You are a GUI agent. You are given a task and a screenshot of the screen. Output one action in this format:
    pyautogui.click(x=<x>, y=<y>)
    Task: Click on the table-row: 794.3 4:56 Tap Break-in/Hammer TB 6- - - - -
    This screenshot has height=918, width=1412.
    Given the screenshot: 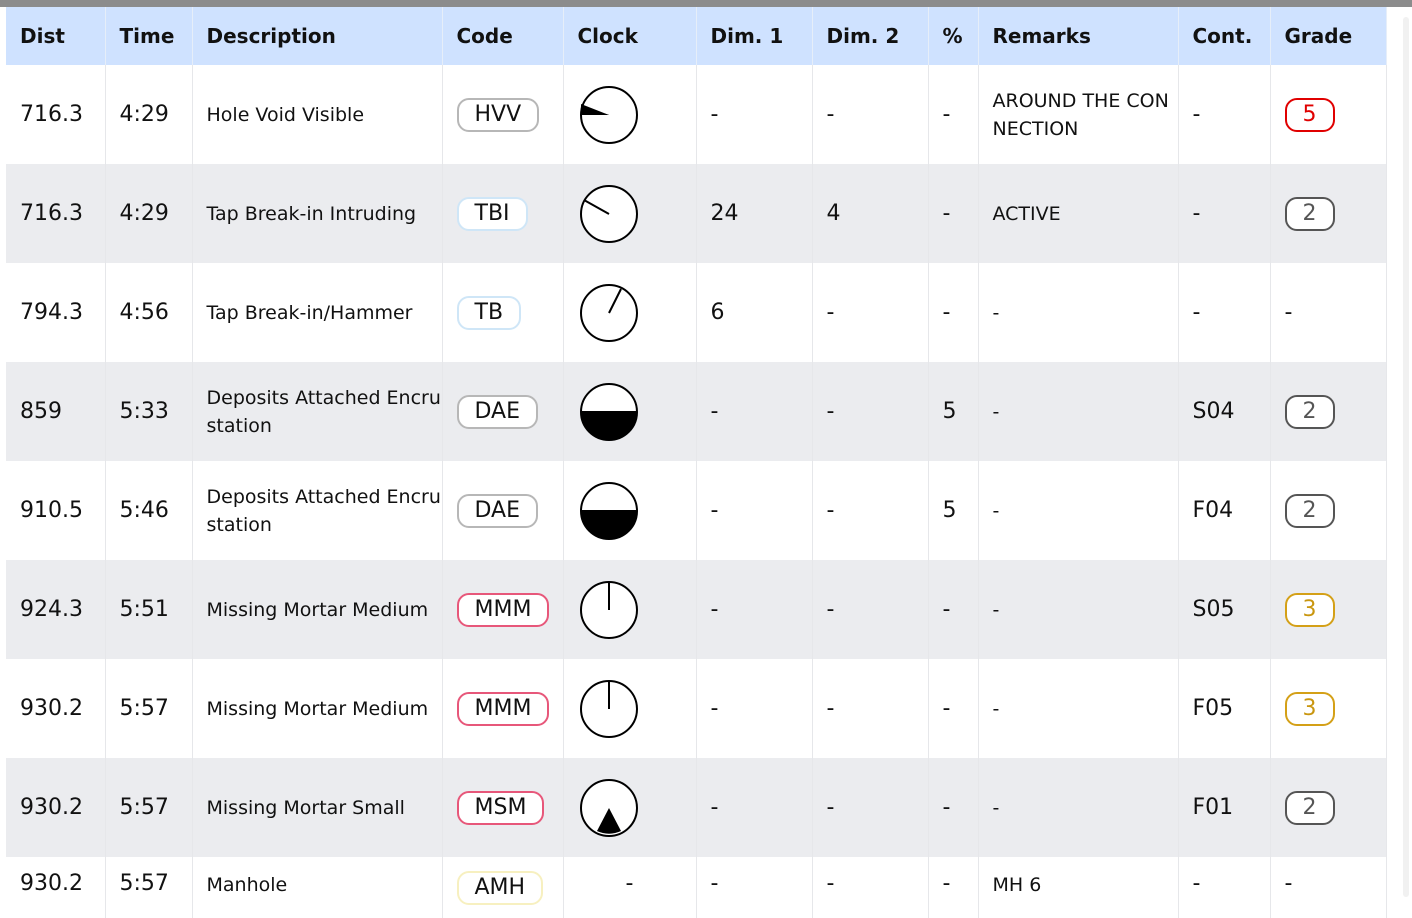 What is the action you would take?
    pyautogui.click(x=696, y=312)
    